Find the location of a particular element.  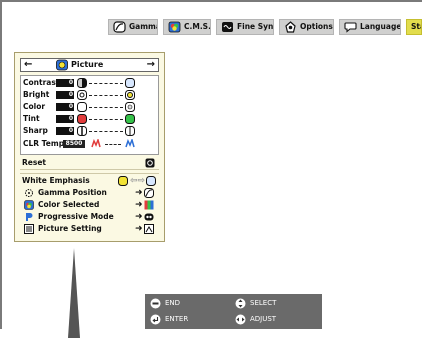

adjust-label: Color is located at coordinates (34, 106).